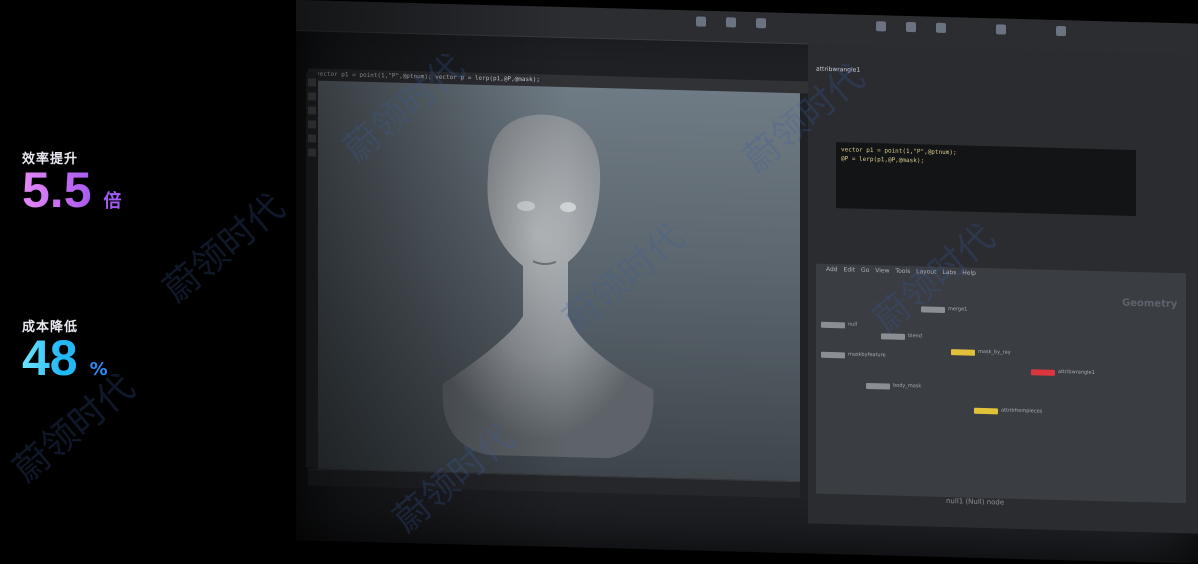  I want to click on node-label: merge1, so click(958, 309).